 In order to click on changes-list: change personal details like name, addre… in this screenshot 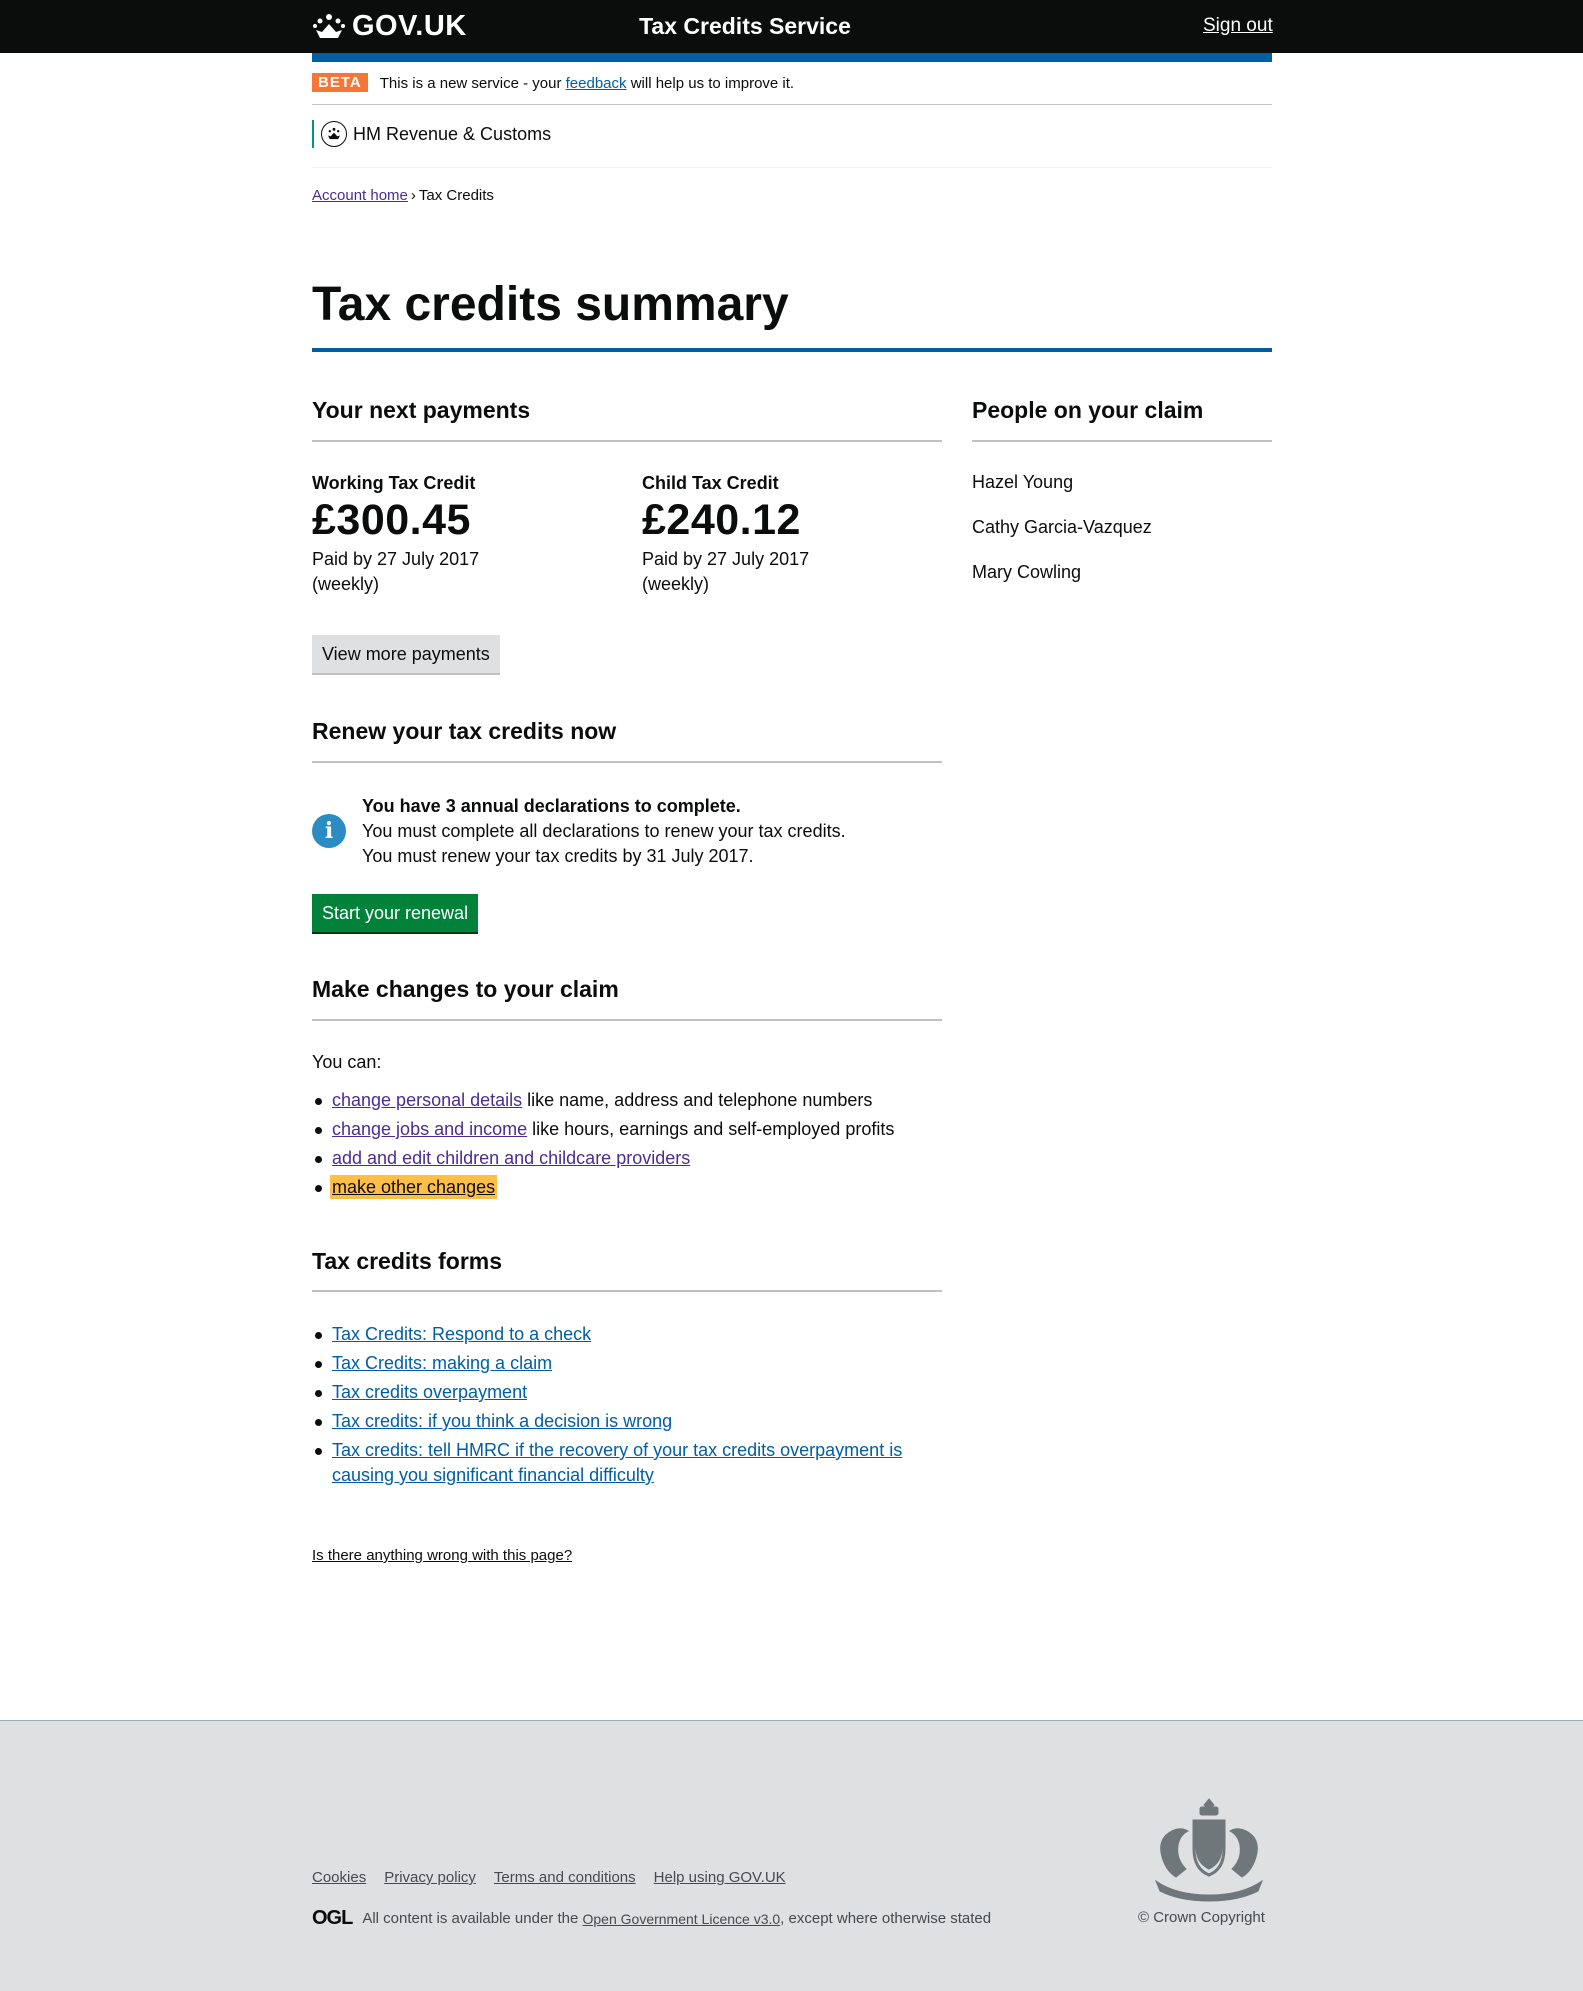, I will do `click(603, 1146)`.